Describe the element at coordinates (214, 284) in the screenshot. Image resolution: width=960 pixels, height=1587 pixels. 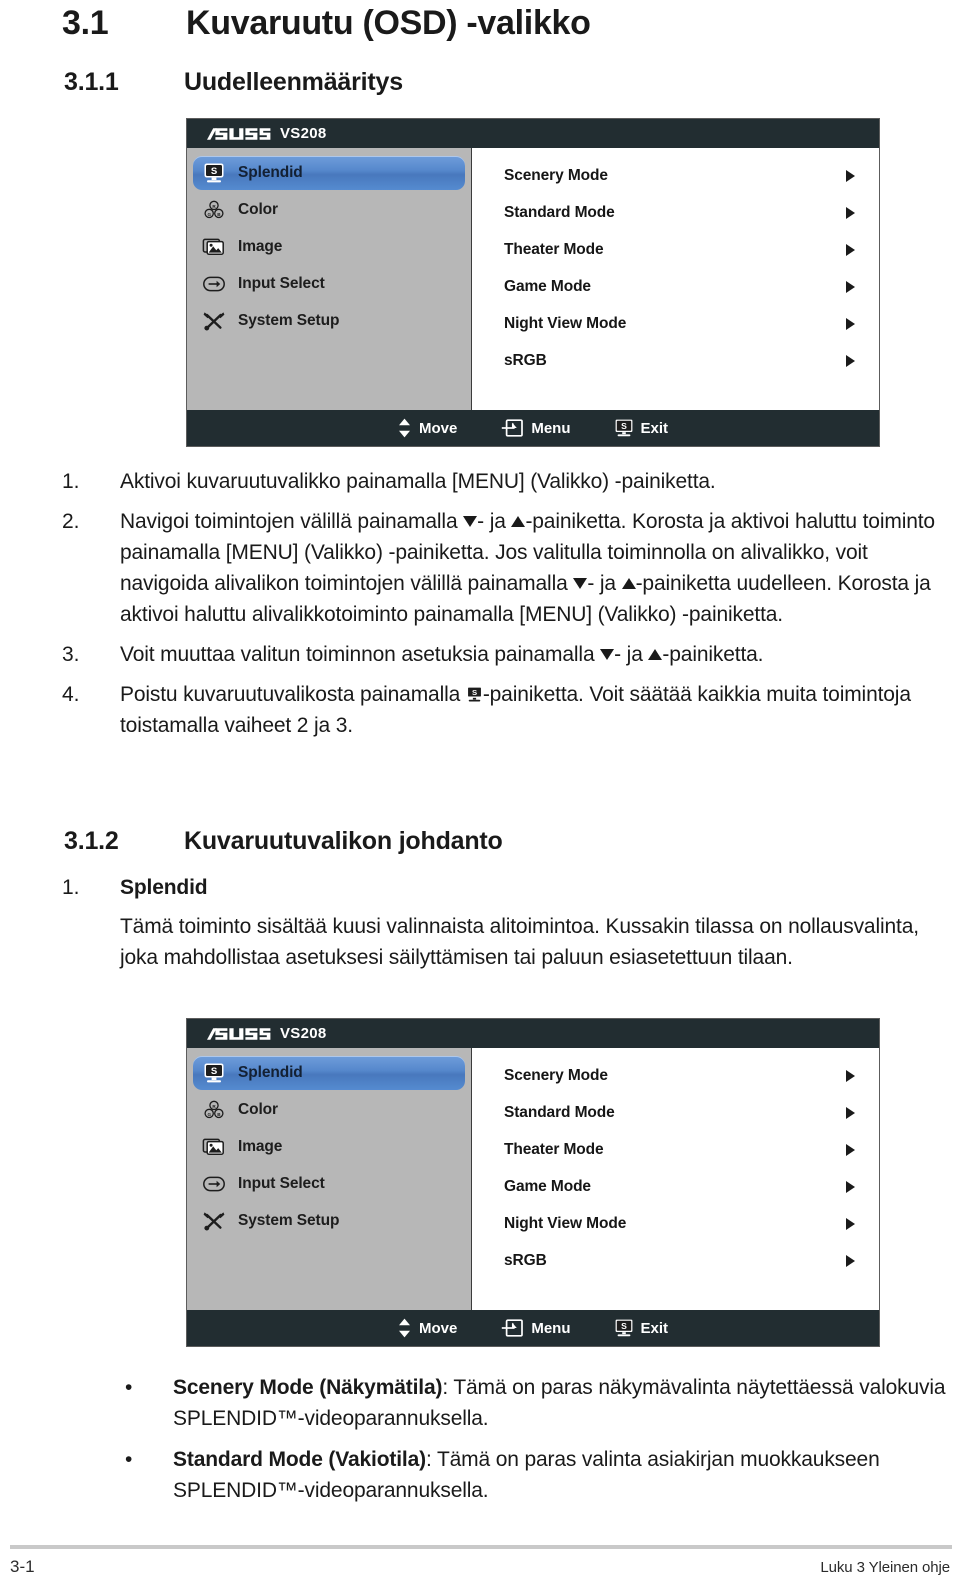
I see `input-select-arrow-icon` at that location.